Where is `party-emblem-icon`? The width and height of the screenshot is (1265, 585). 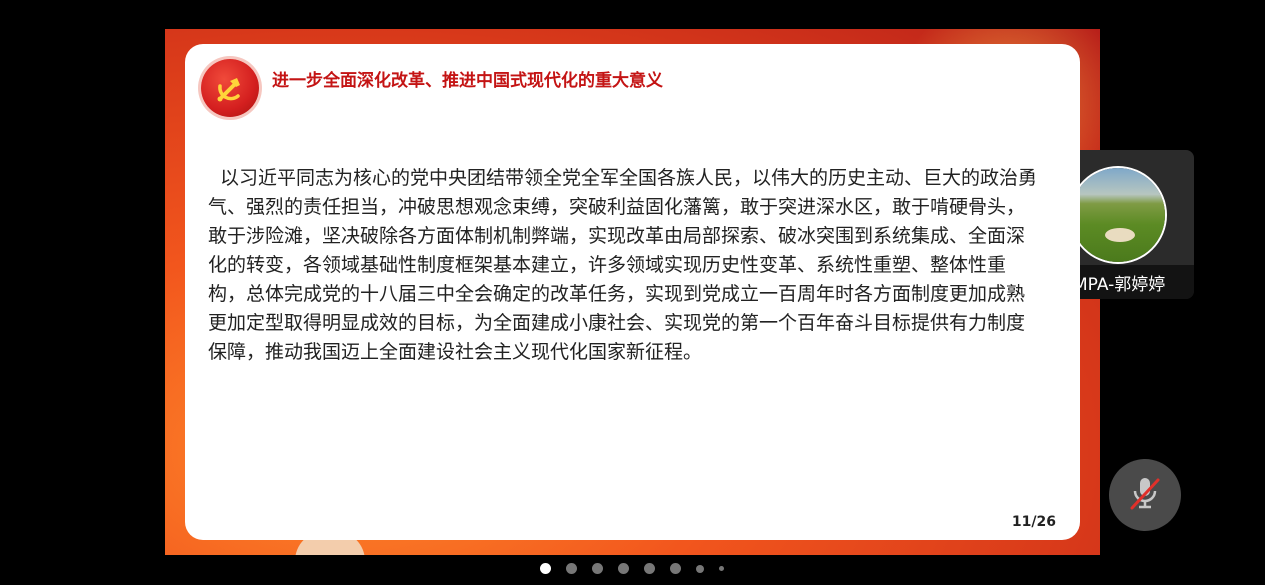 party-emblem-icon is located at coordinates (230, 88).